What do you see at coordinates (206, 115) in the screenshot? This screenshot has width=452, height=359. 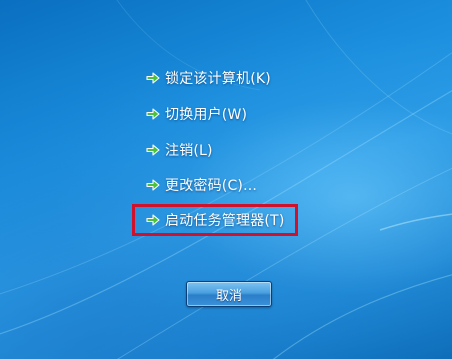 I see `switch-user-label: 切换用户(W)` at bounding box center [206, 115].